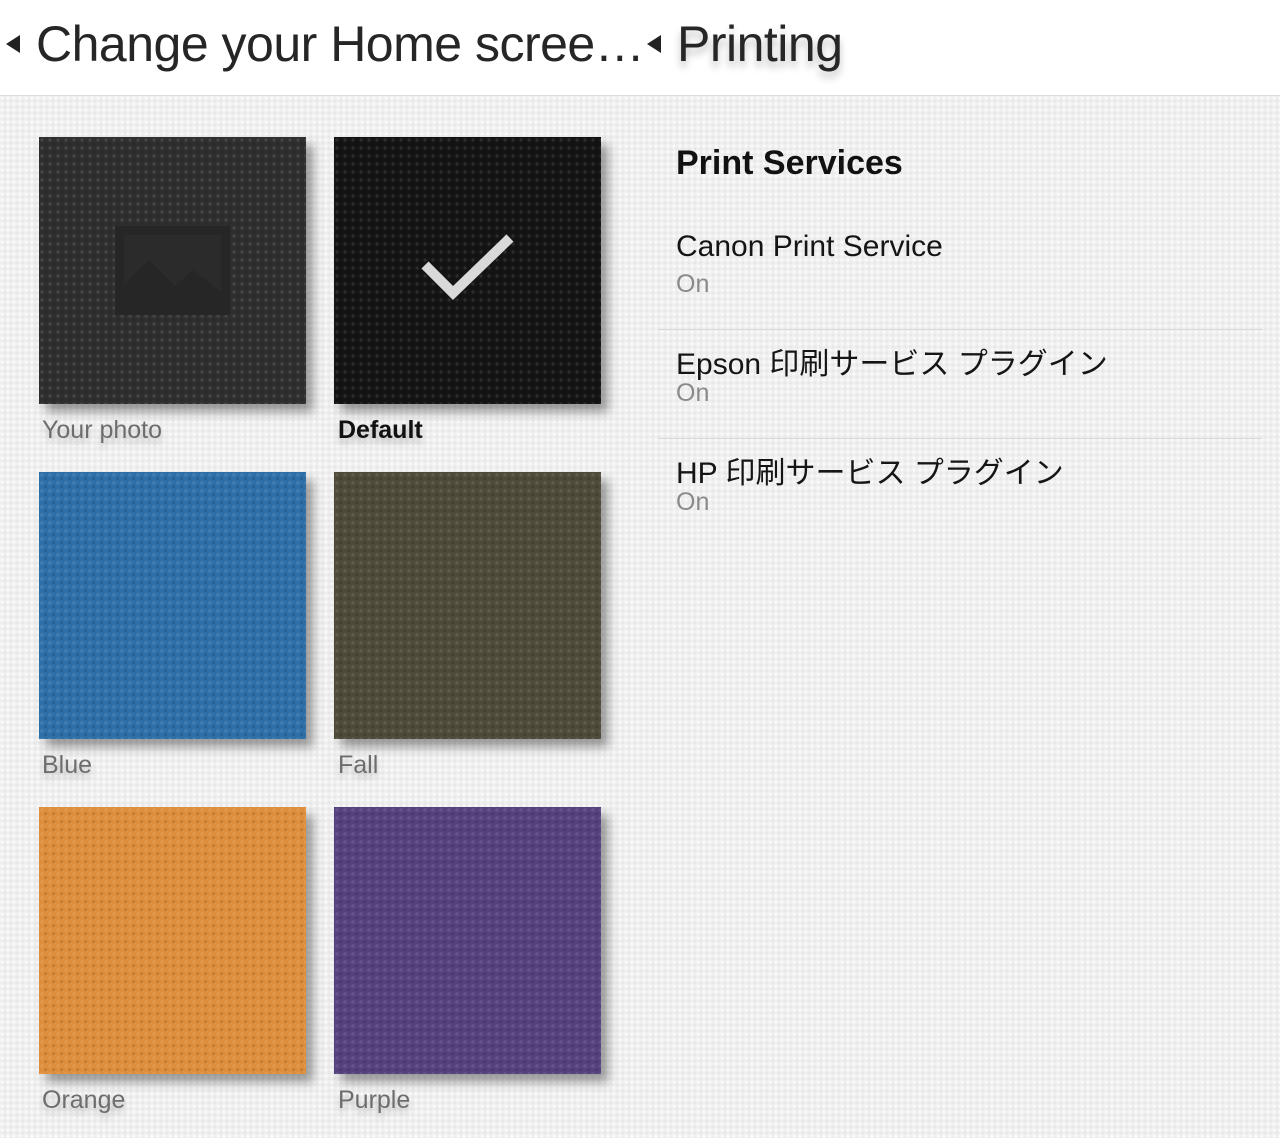 This screenshot has height=1138, width=1280. What do you see at coordinates (960, 385) in the screenshot?
I see `print-service-epson: Epson 印刷サービス プラグイン On` at bounding box center [960, 385].